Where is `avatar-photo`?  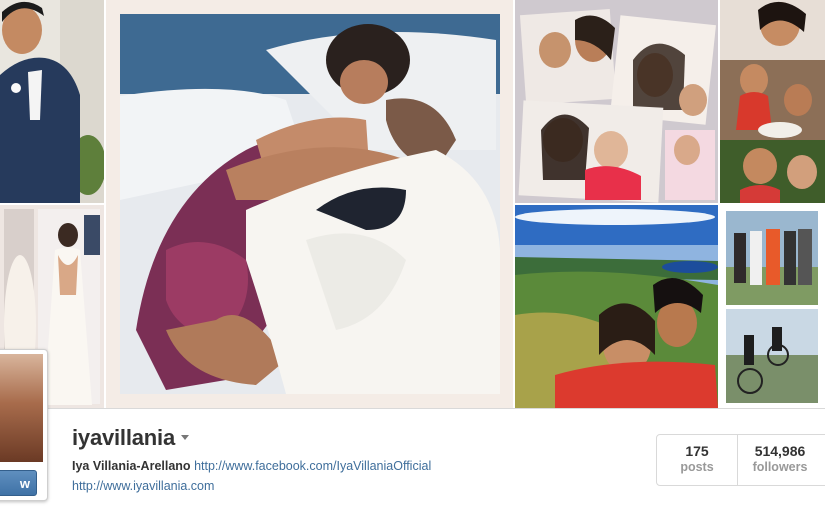
avatar-photo is located at coordinates (21, 408).